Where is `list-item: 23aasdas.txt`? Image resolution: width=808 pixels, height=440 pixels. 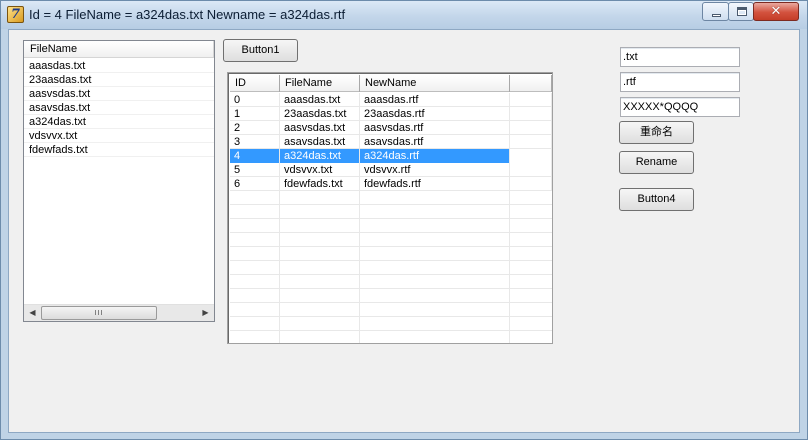
list-item: 23aasdas.txt is located at coordinates (119, 80).